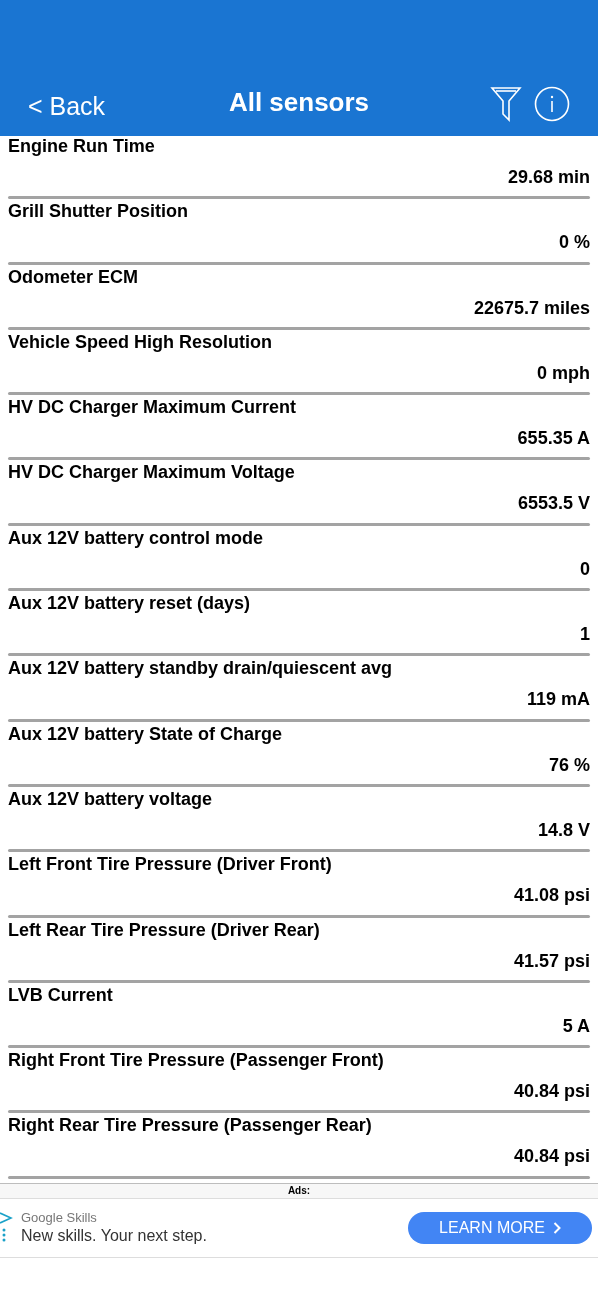 The width and height of the screenshot is (598, 1300). I want to click on sensor-name: Aux 12V battery standby drain/quiescent avg, so click(200, 668).